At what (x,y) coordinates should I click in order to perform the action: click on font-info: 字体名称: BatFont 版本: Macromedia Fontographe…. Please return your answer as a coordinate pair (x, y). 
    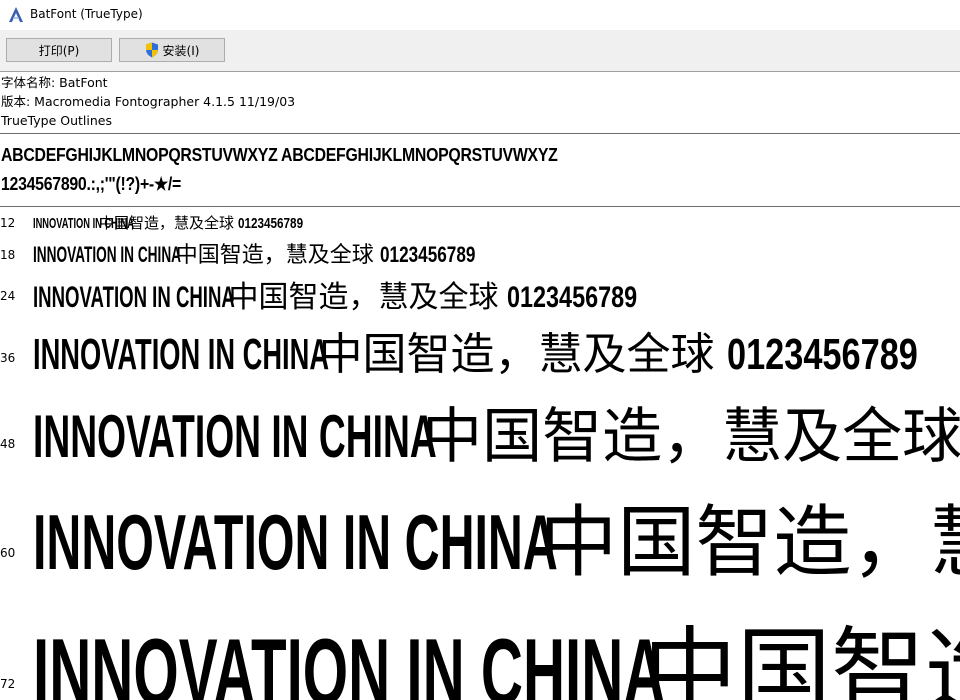
    Looking at the image, I should click on (480, 101).